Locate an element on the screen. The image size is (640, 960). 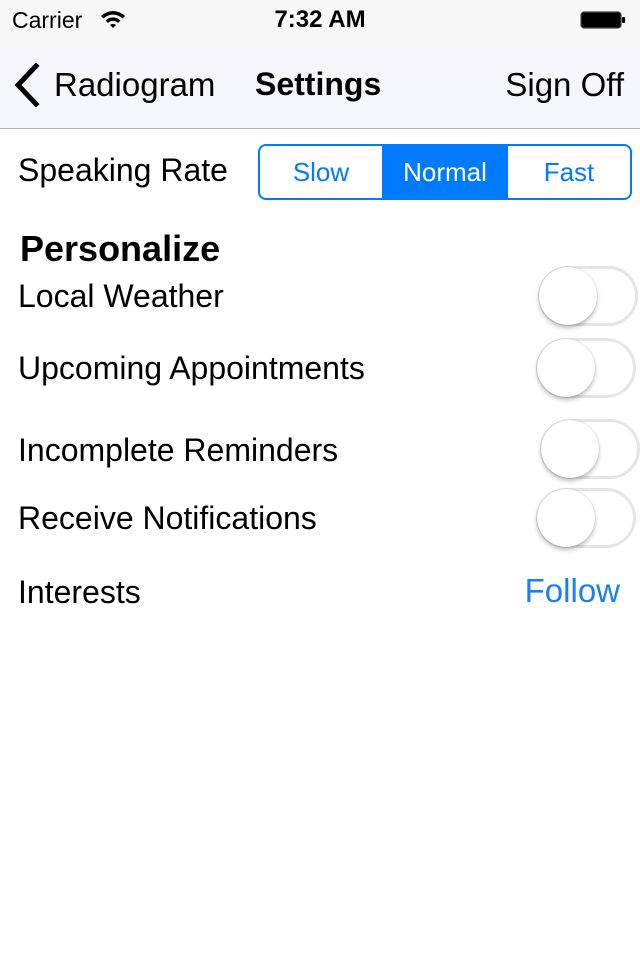
section-title-personalize: Personalize is located at coordinates (120, 248).